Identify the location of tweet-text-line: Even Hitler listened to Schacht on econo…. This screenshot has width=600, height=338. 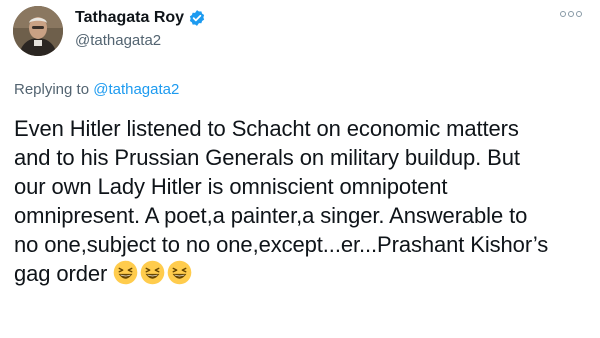
(266, 128).